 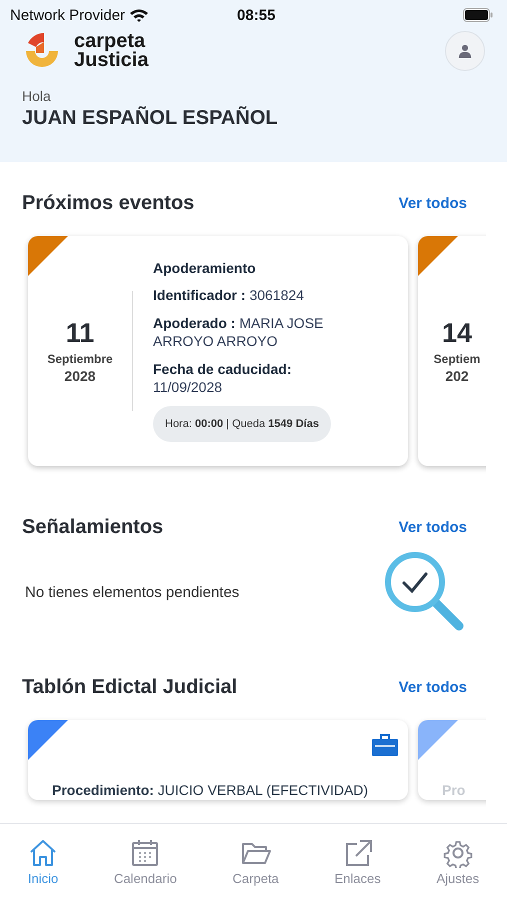 What do you see at coordinates (110, 41) in the screenshot?
I see `logo-text: carpeta` at bounding box center [110, 41].